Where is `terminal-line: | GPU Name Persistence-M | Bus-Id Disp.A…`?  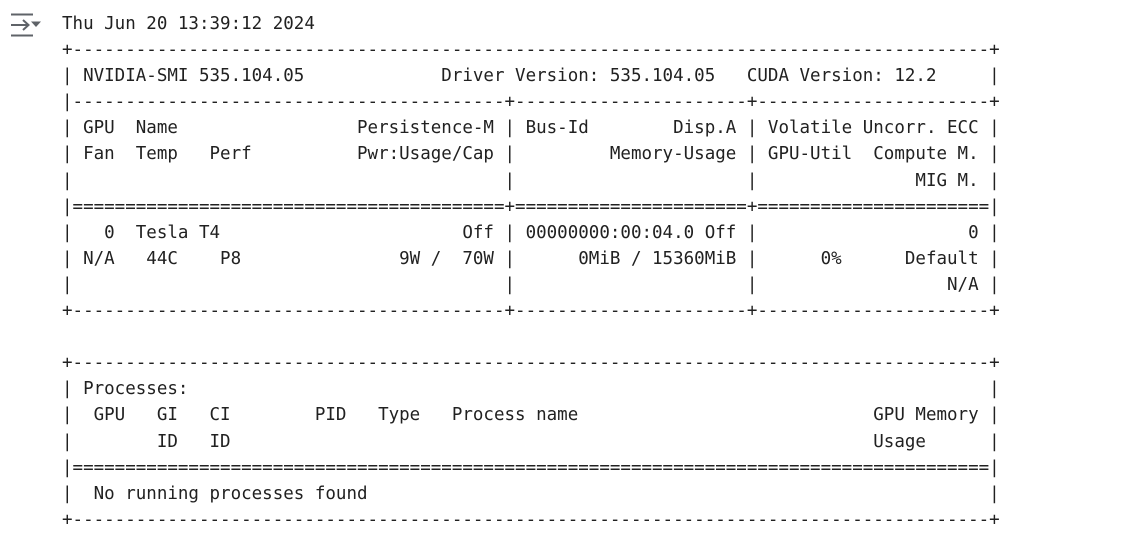 terminal-line: | GPU Name Persistence-M | Bus-Id Disp.A… is located at coordinates (531, 128).